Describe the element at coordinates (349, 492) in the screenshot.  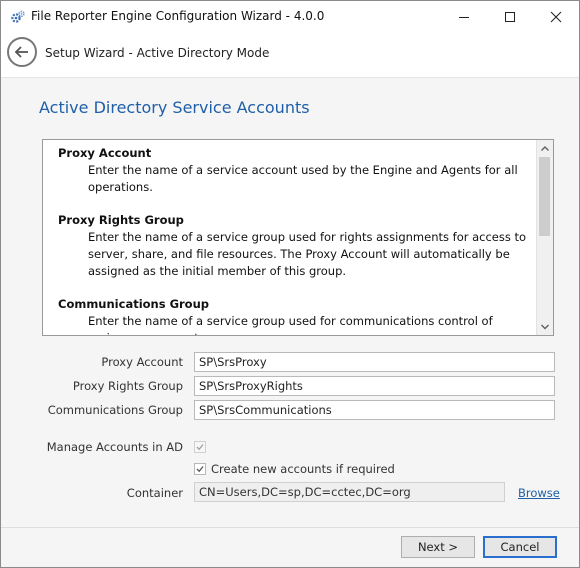
I see `container-field: CN=Users,DC=sp,DC=cctec,DC=org` at that location.